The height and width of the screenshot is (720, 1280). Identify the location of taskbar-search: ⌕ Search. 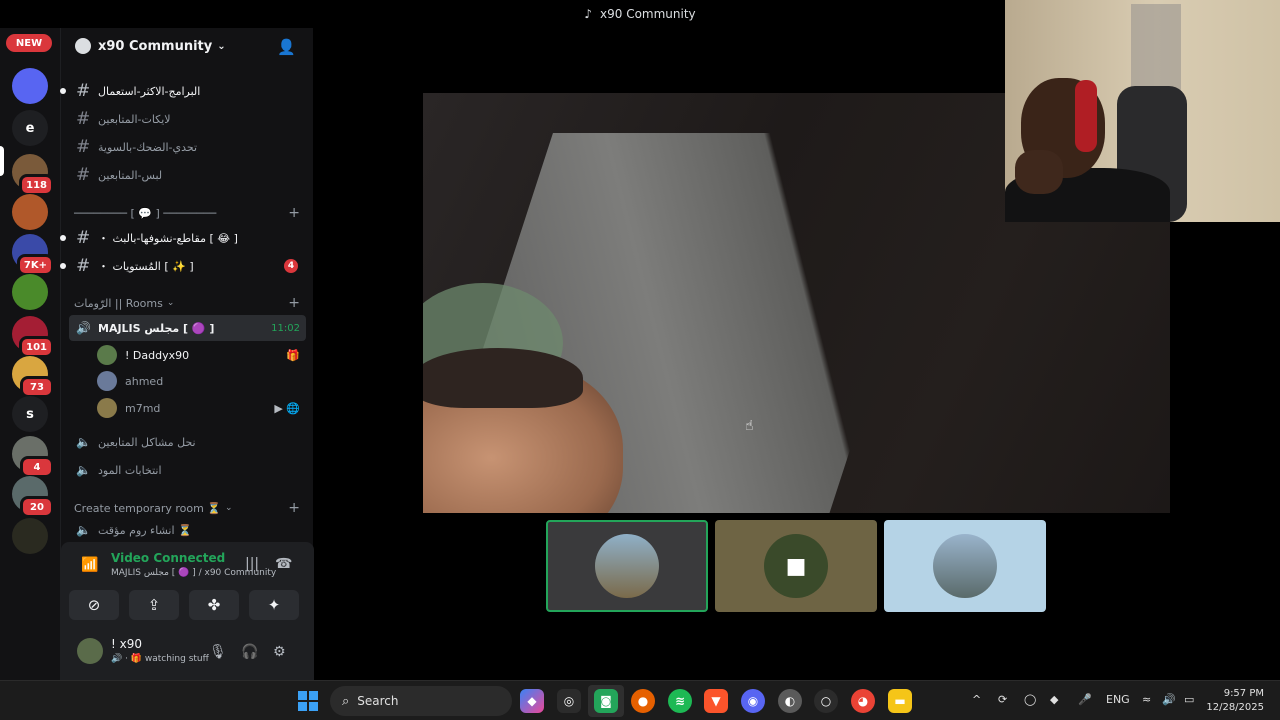
(421, 701).